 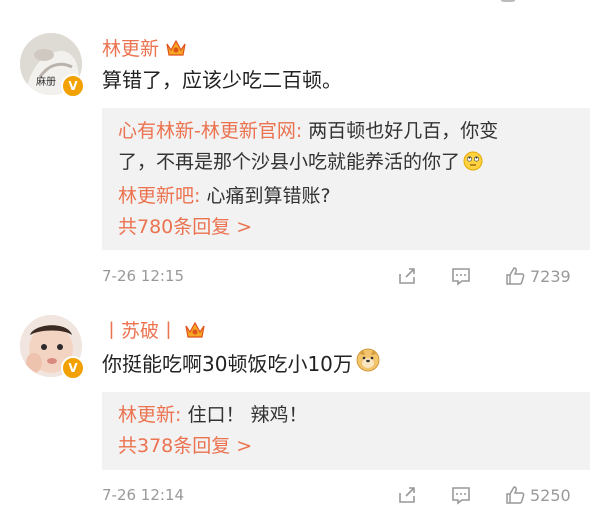 I want to click on reply-text: 了，不再是那个沙县小吃就能养活的你了, so click(x=289, y=162).